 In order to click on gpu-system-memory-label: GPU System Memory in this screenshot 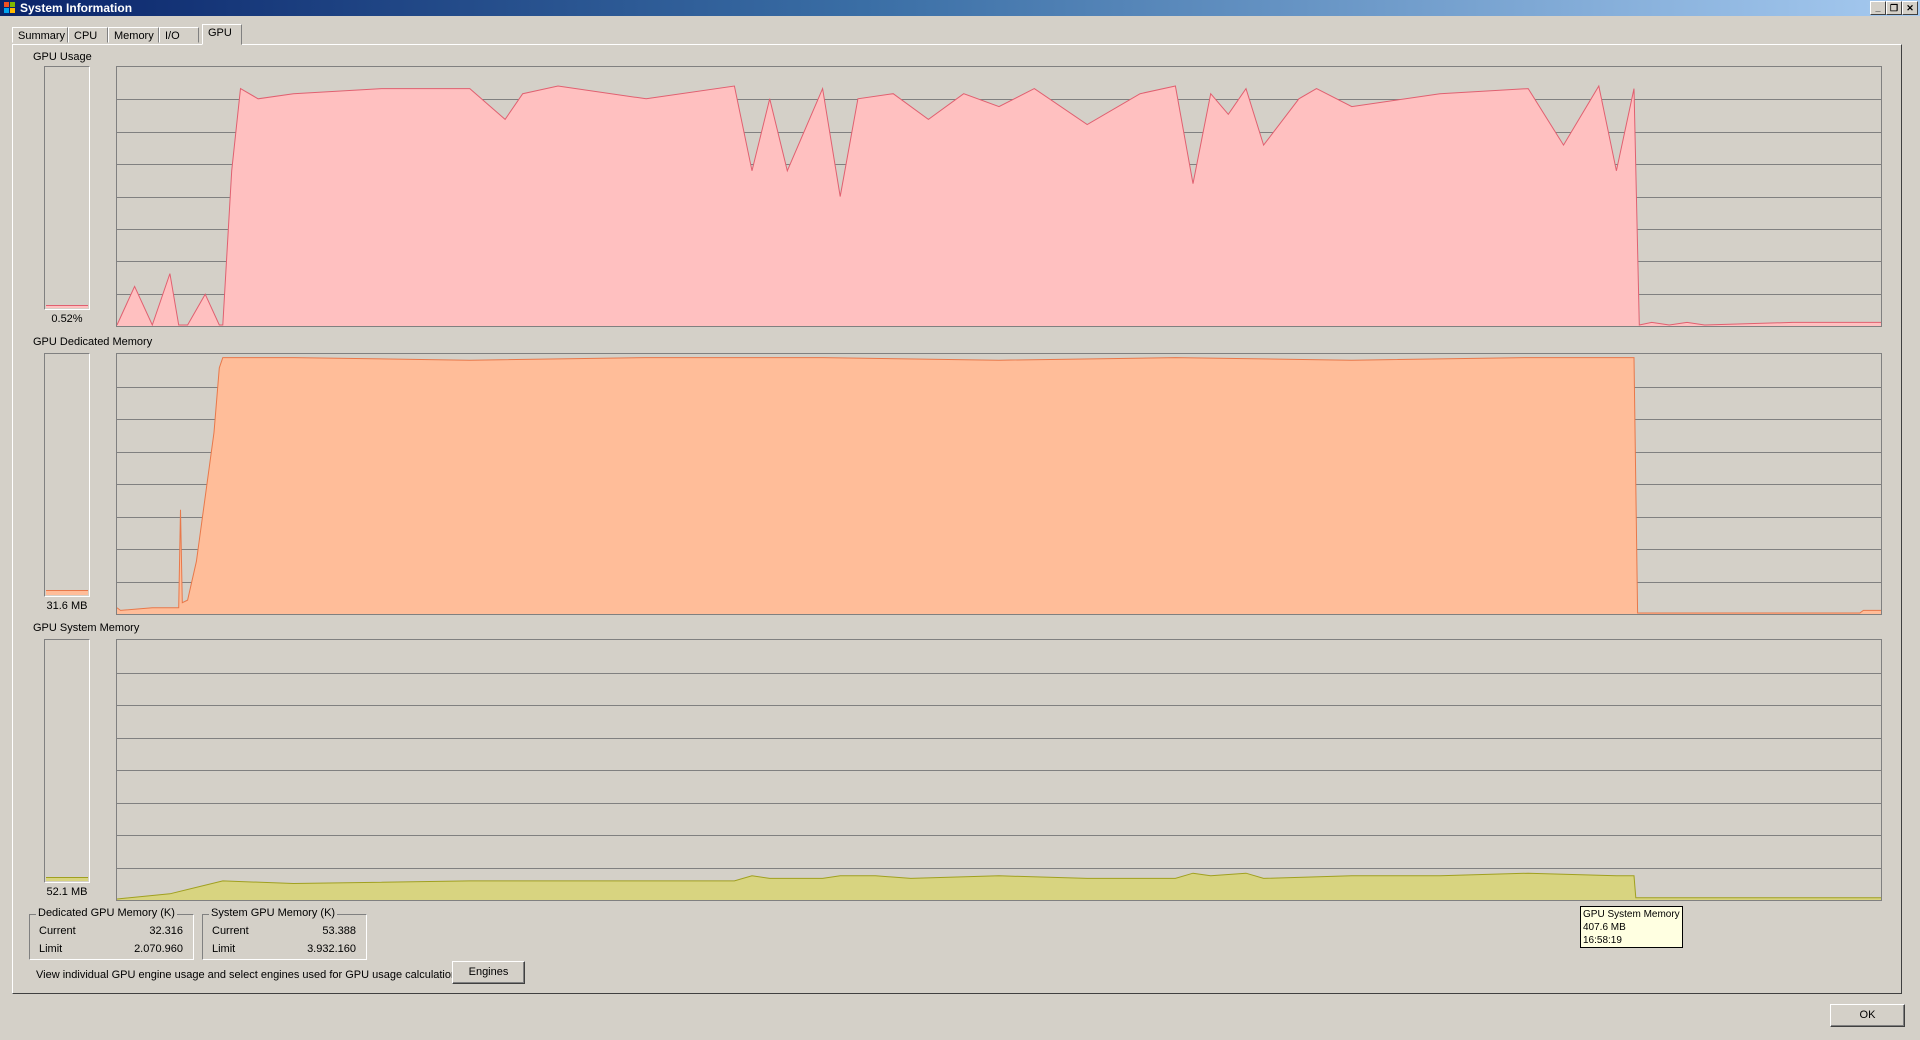, I will do `click(86, 628)`.